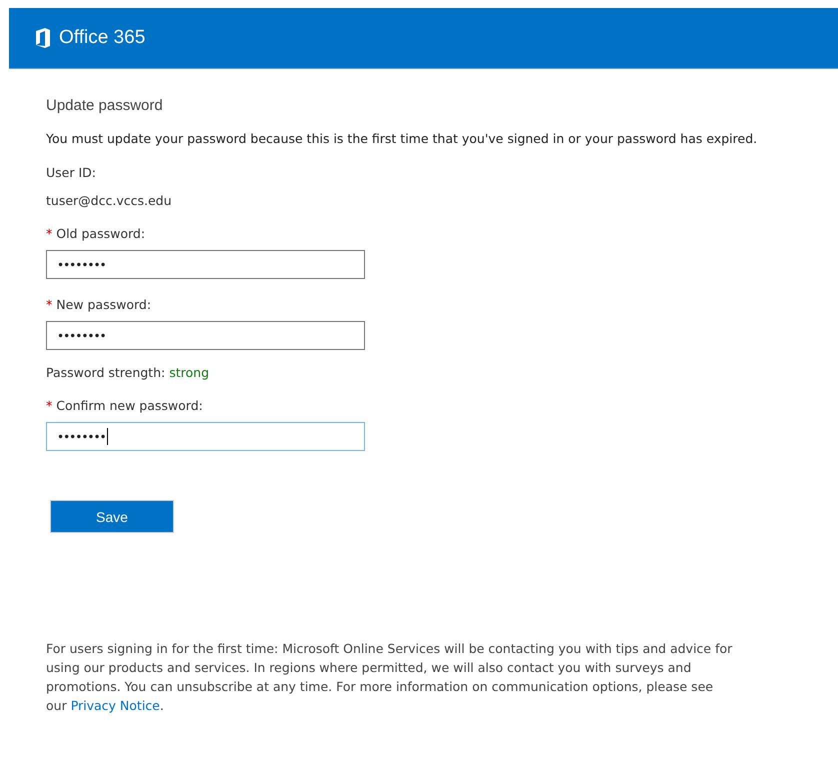 Image resolution: width=838 pixels, height=768 pixels. I want to click on field-label: Old password:, so click(101, 233).